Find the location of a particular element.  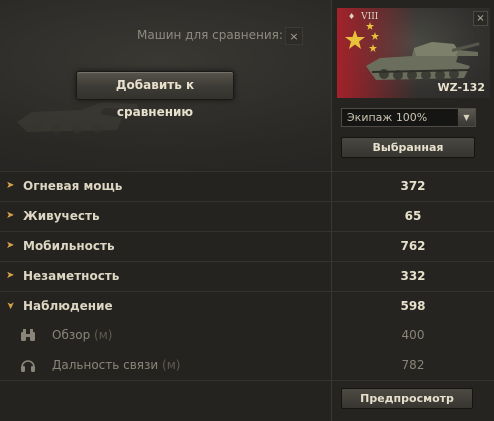

stat-label: Наблюдение is located at coordinates (68, 306).